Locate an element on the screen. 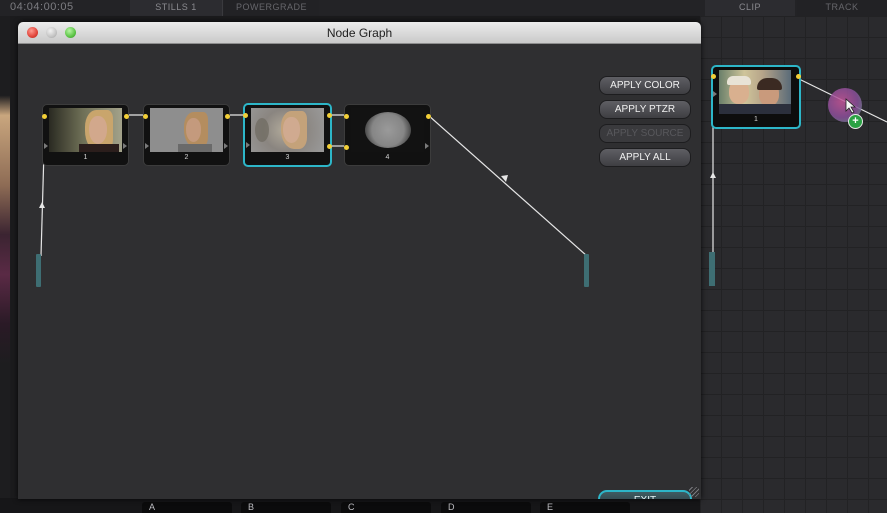 The image size is (887, 513). resize-grip-icon is located at coordinates (694, 492).